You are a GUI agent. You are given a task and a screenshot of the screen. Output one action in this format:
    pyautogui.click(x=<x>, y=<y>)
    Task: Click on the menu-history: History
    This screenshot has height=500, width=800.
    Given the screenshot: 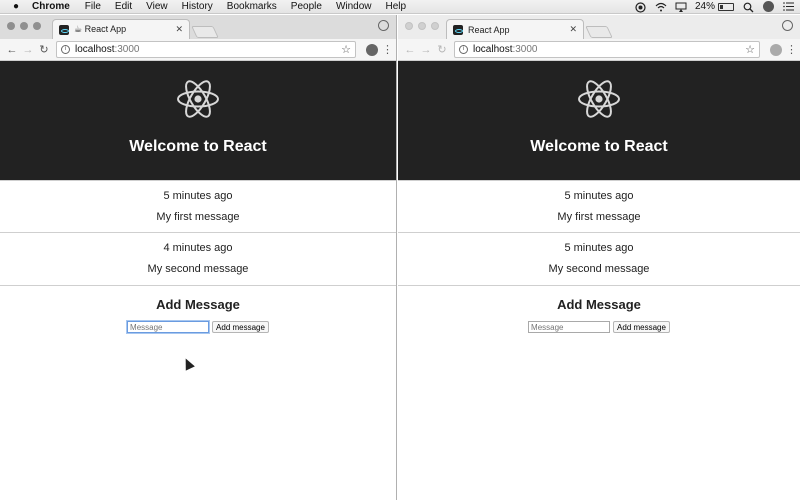 What is the action you would take?
    pyautogui.click(x=197, y=6)
    